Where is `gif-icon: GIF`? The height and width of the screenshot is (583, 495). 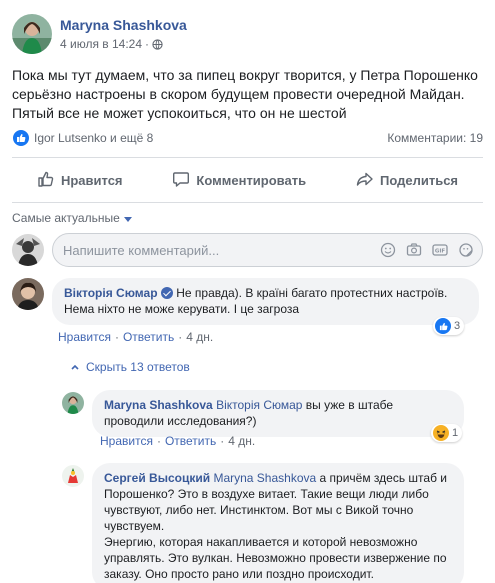
gif-icon: GIF is located at coordinates (439, 250).